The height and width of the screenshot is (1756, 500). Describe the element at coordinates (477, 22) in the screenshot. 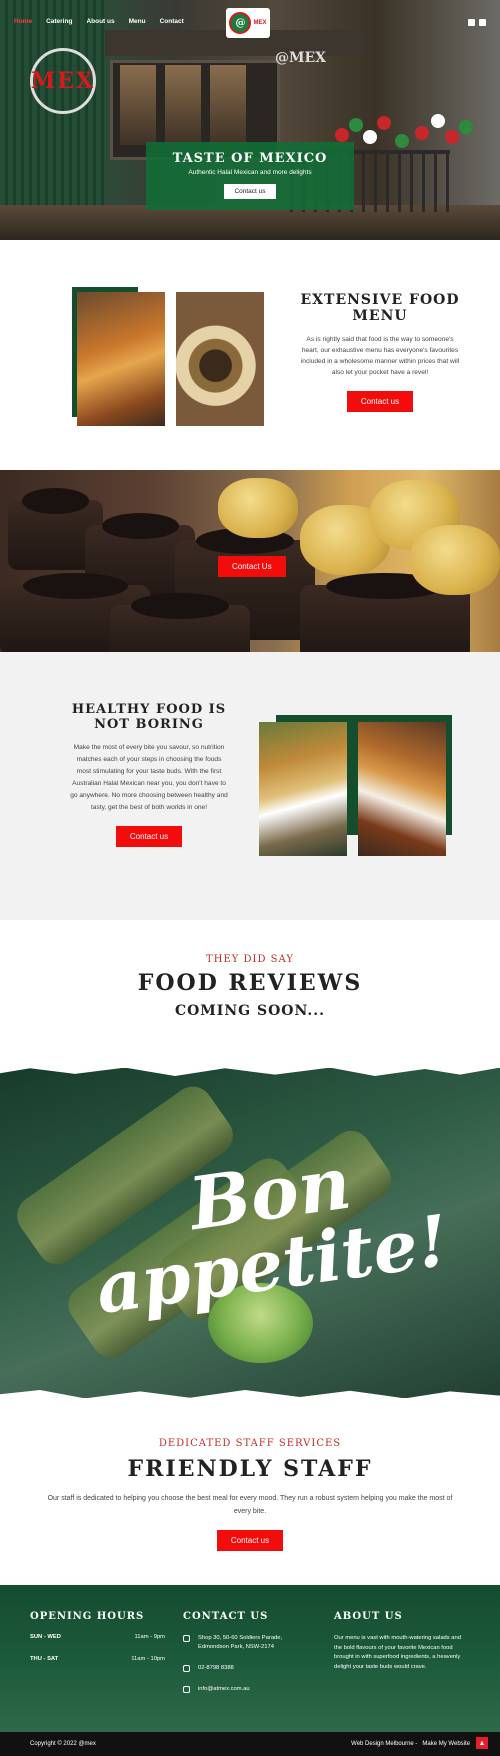

I see `social-links` at that location.